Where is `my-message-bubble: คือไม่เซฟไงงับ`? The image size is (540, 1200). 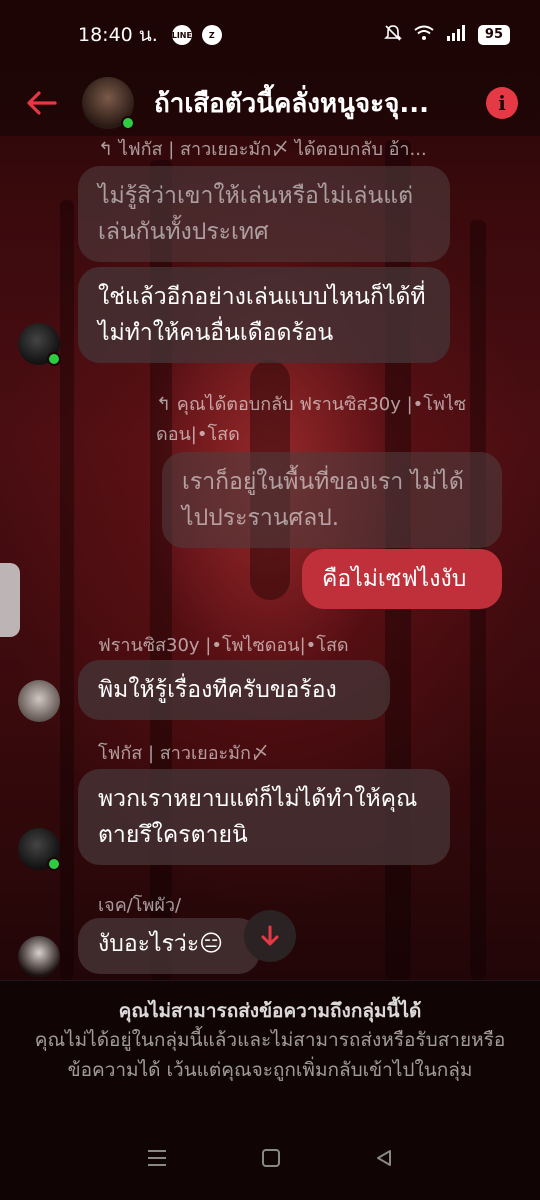 my-message-bubble: คือไม่เซฟไงงับ is located at coordinates (402, 579).